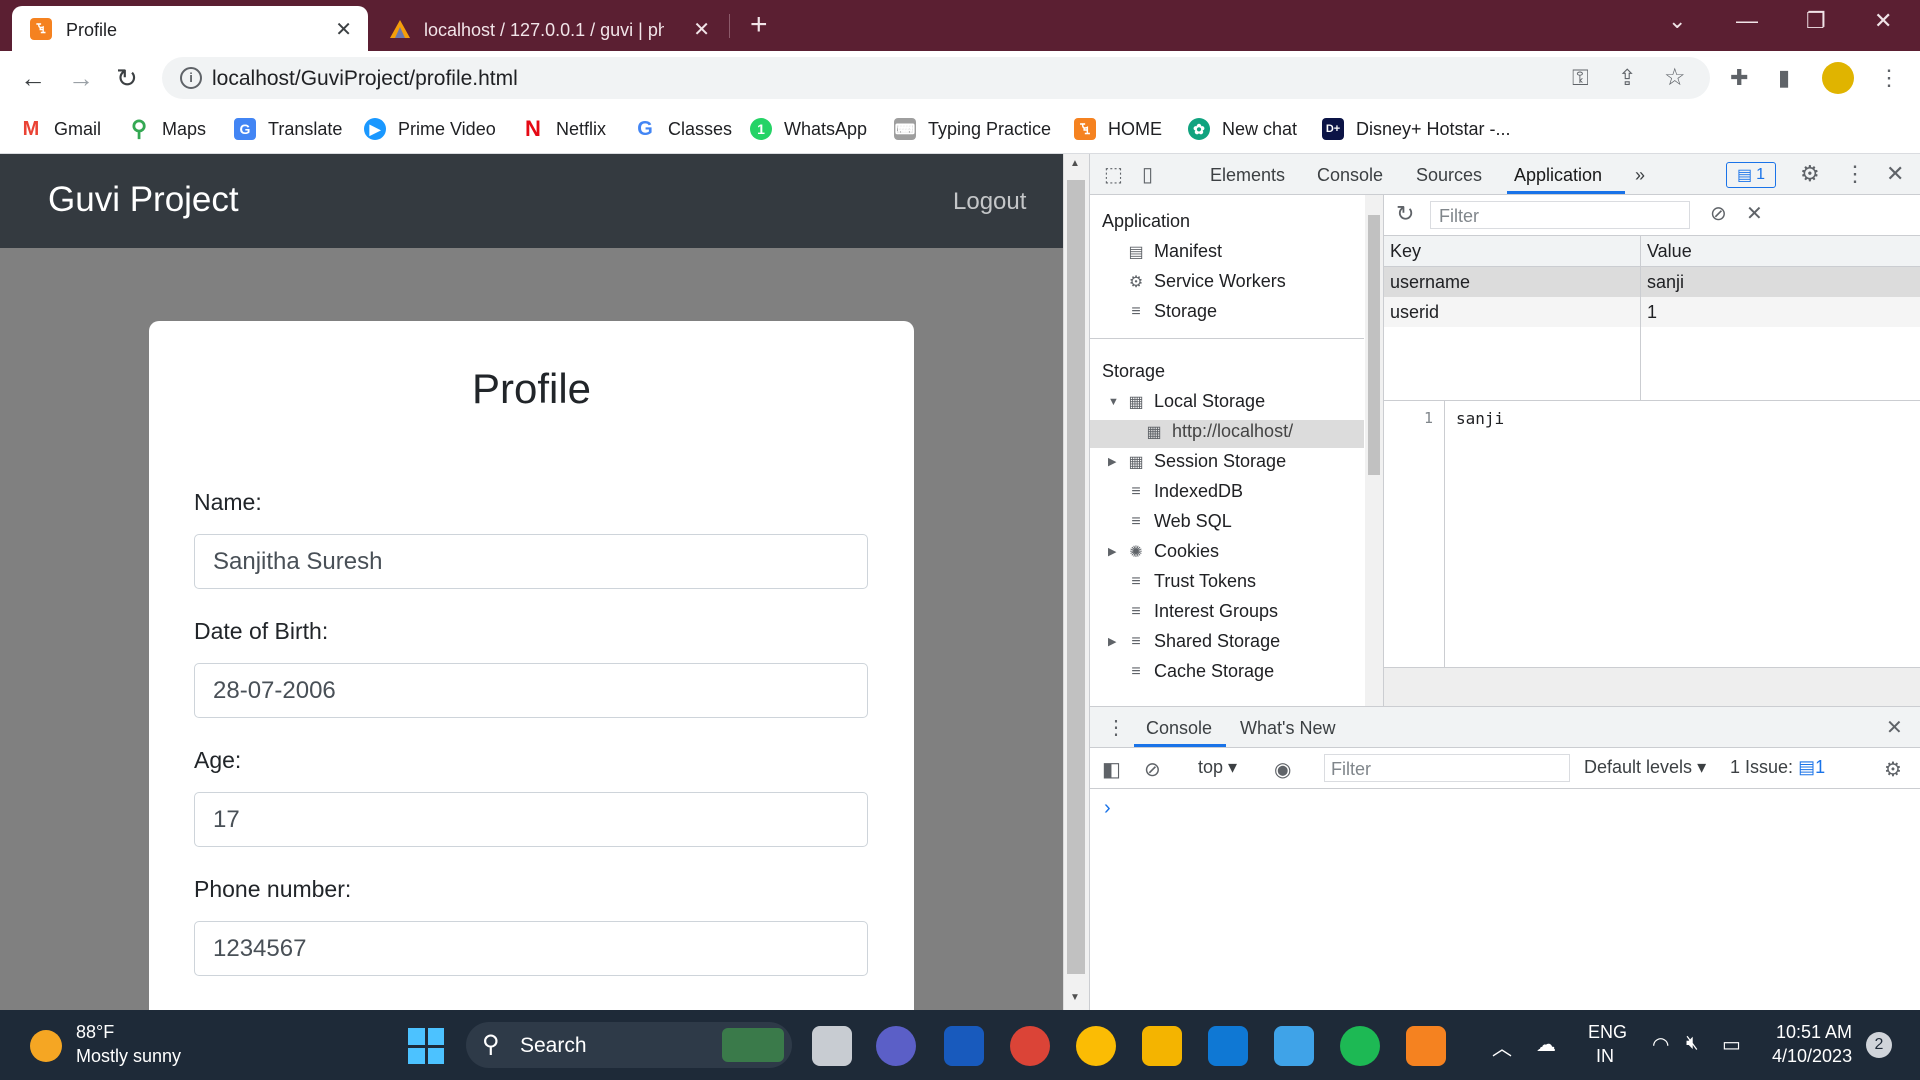 The height and width of the screenshot is (1080, 1920). I want to click on notepad-icon, so click(1294, 1046).